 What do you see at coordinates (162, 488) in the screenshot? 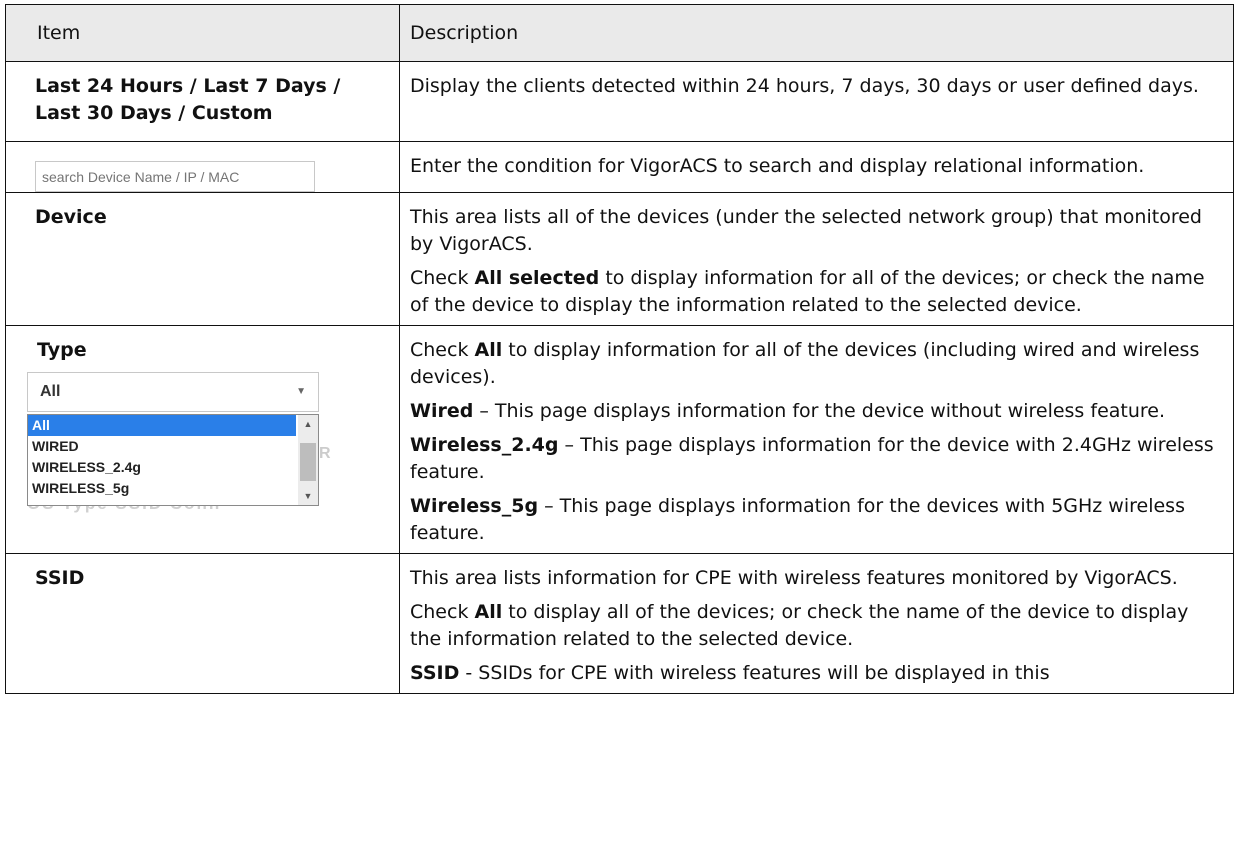
I see `option-wireless-5g: WIRELESS_5g` at bounding box center [162, 488].